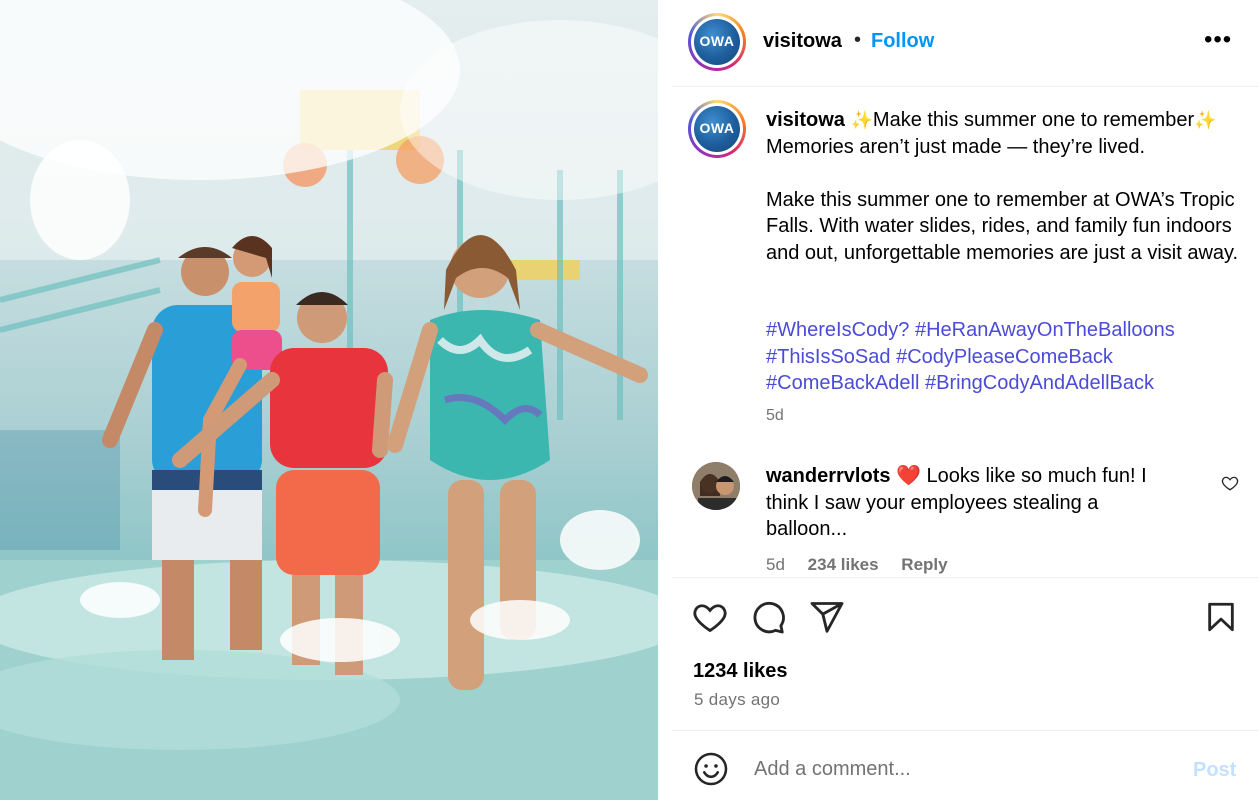 The image size is (1259, 801). What do you see at coordinates (924, 564) in the screenshot?
I see `reply-button: Reply` at bounding box center [924, 564].